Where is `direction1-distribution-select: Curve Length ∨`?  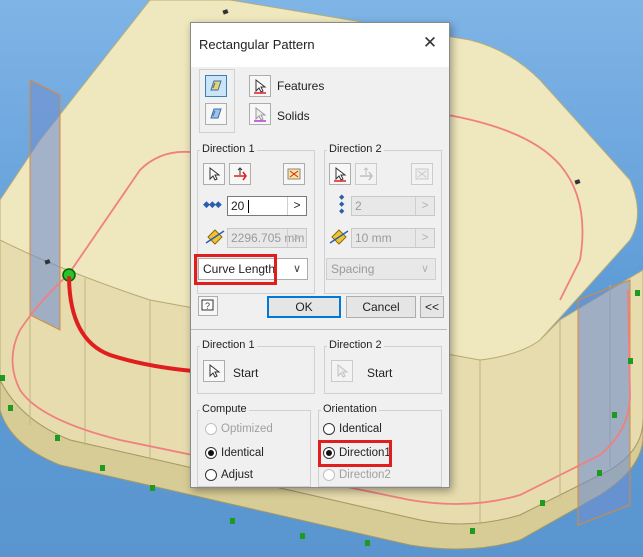 direction1-distribution-select: Curve Length ∨ is located at coordinates (253, 269).